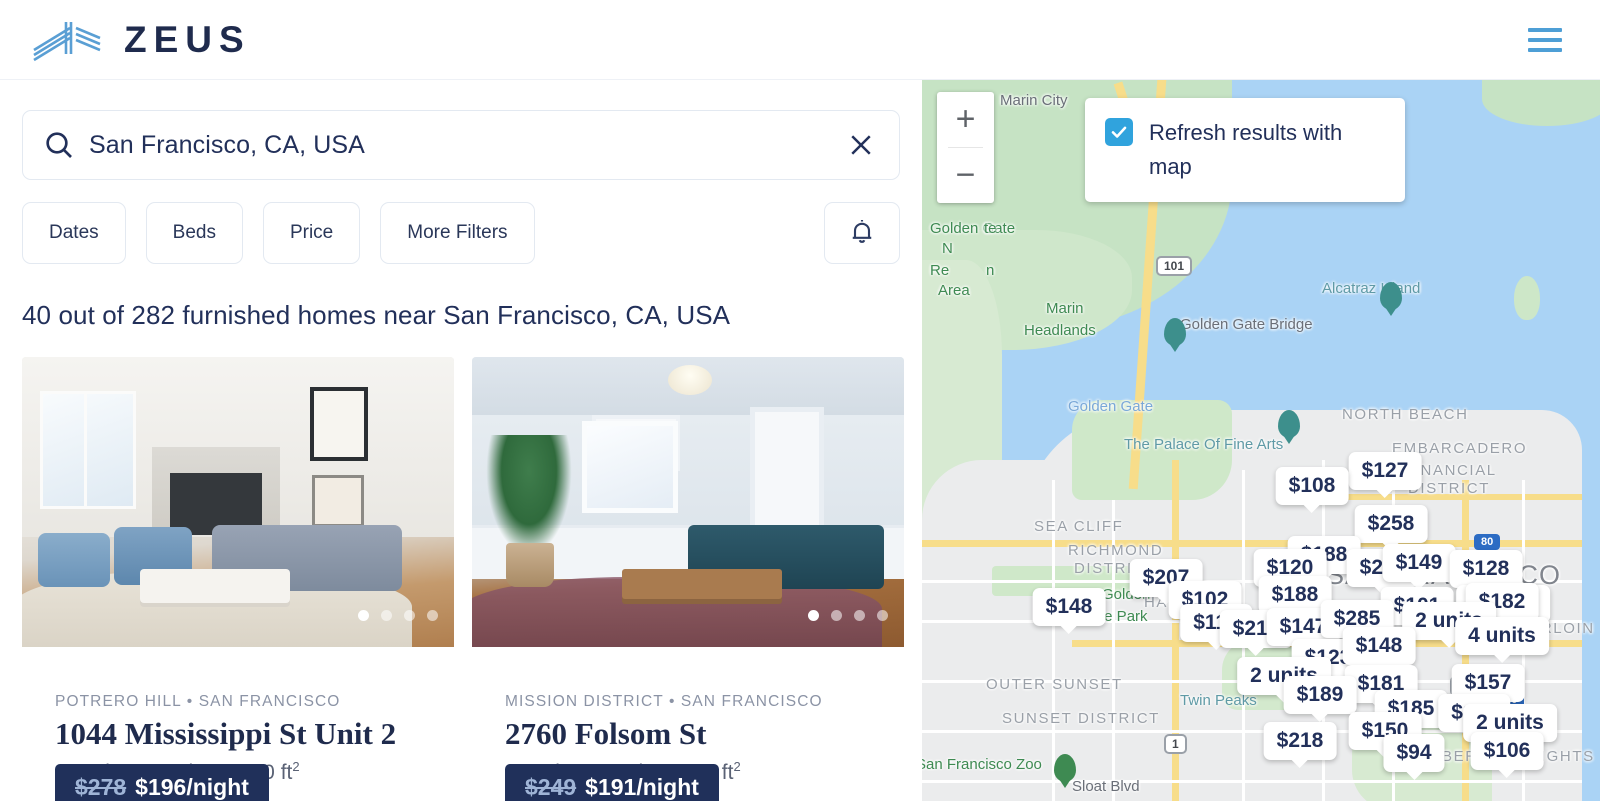  Describe the element at coordinates (688, 734) in the screenshot. I see `listing-title: 2760 Folsom St` at that location.